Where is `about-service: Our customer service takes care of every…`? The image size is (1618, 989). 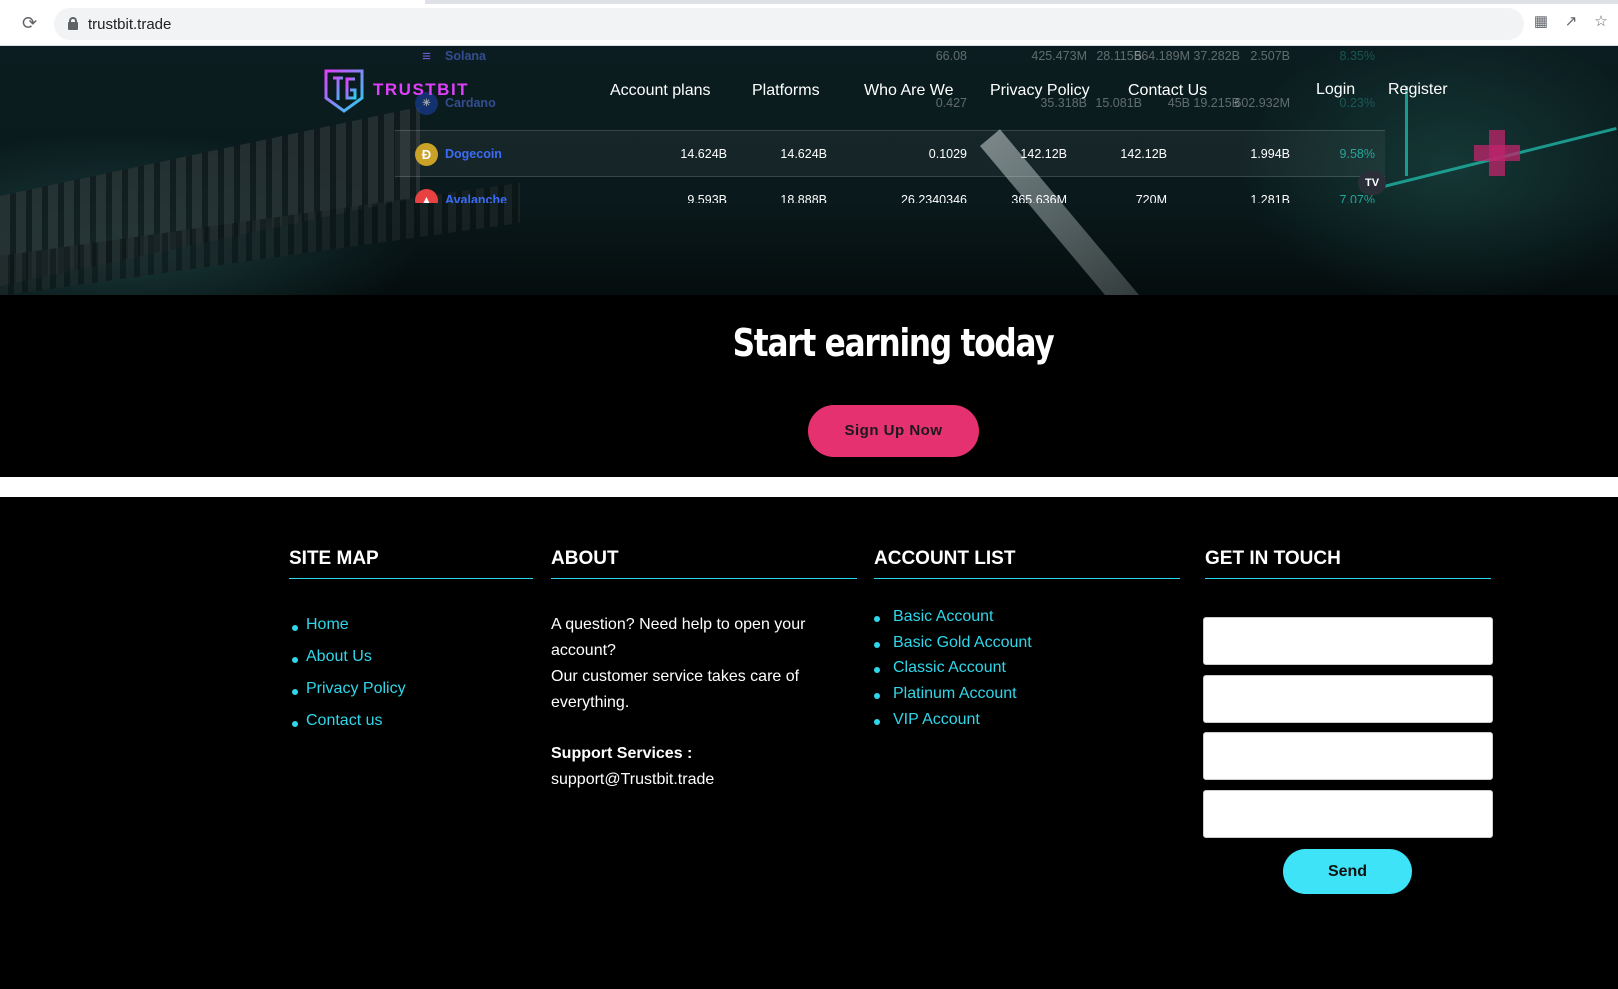 about-service: Our customer service takes care of every… is located at coordinates (675, 689).